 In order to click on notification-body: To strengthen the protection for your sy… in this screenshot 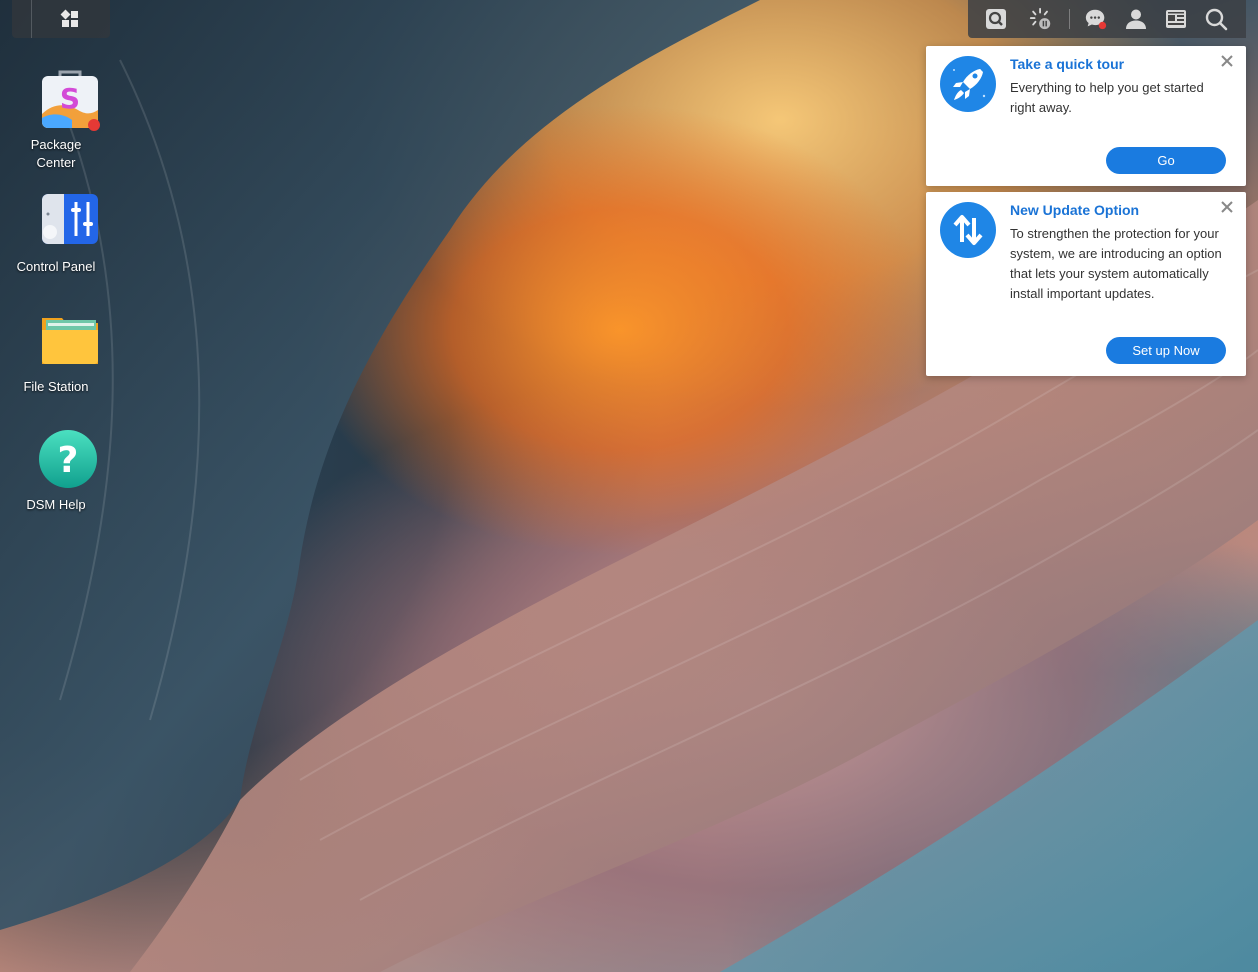, I will do `click(1116, 263)`.